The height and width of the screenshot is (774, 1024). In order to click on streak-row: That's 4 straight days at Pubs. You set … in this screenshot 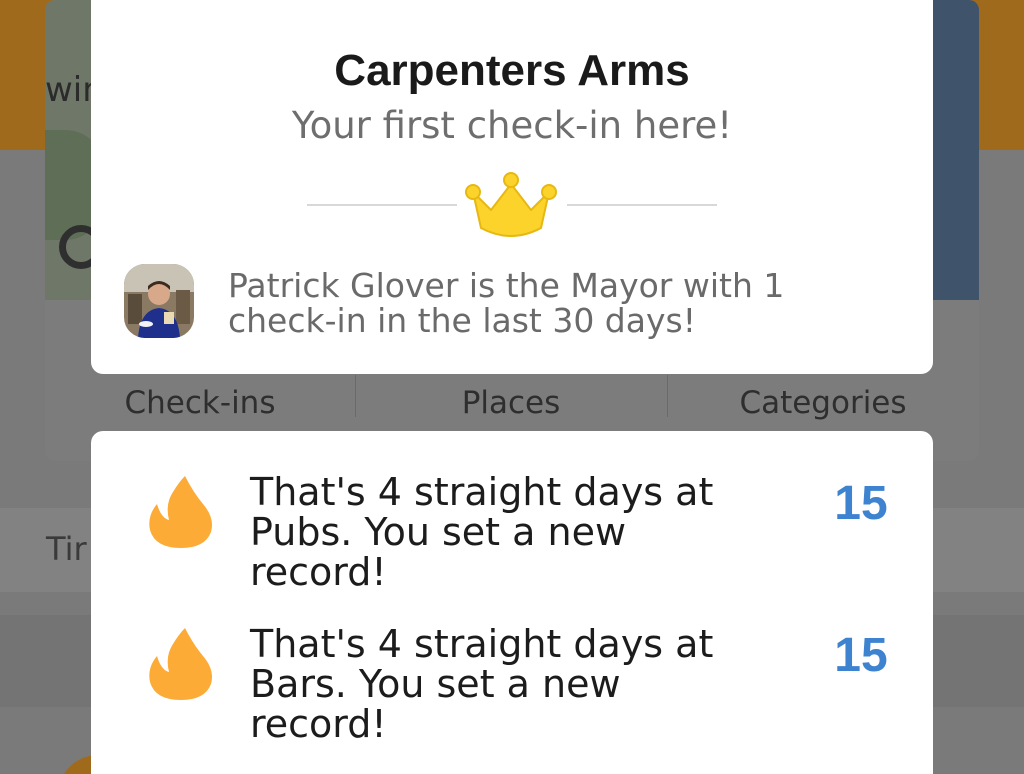, I will do `click(512, 542)`.